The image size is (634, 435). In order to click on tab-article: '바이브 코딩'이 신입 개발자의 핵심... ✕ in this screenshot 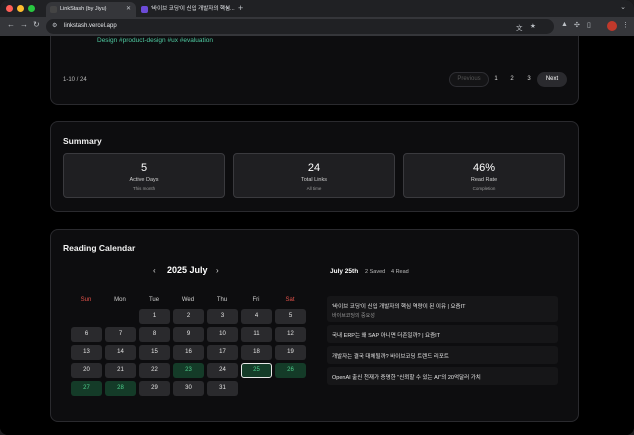, I will do `click(186, 9)`.